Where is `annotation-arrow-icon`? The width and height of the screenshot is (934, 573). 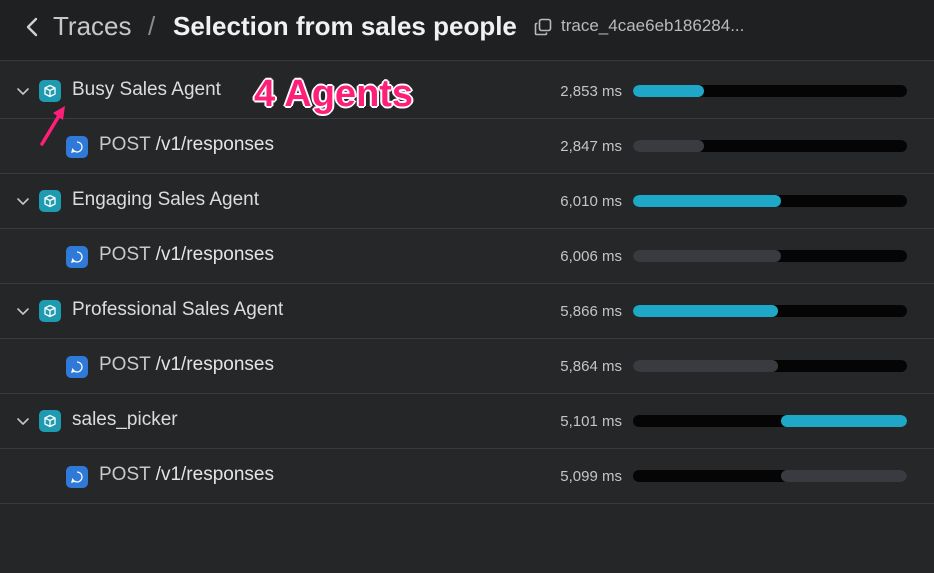
annotation-arrow-icon is located at coordinates (52, 126).